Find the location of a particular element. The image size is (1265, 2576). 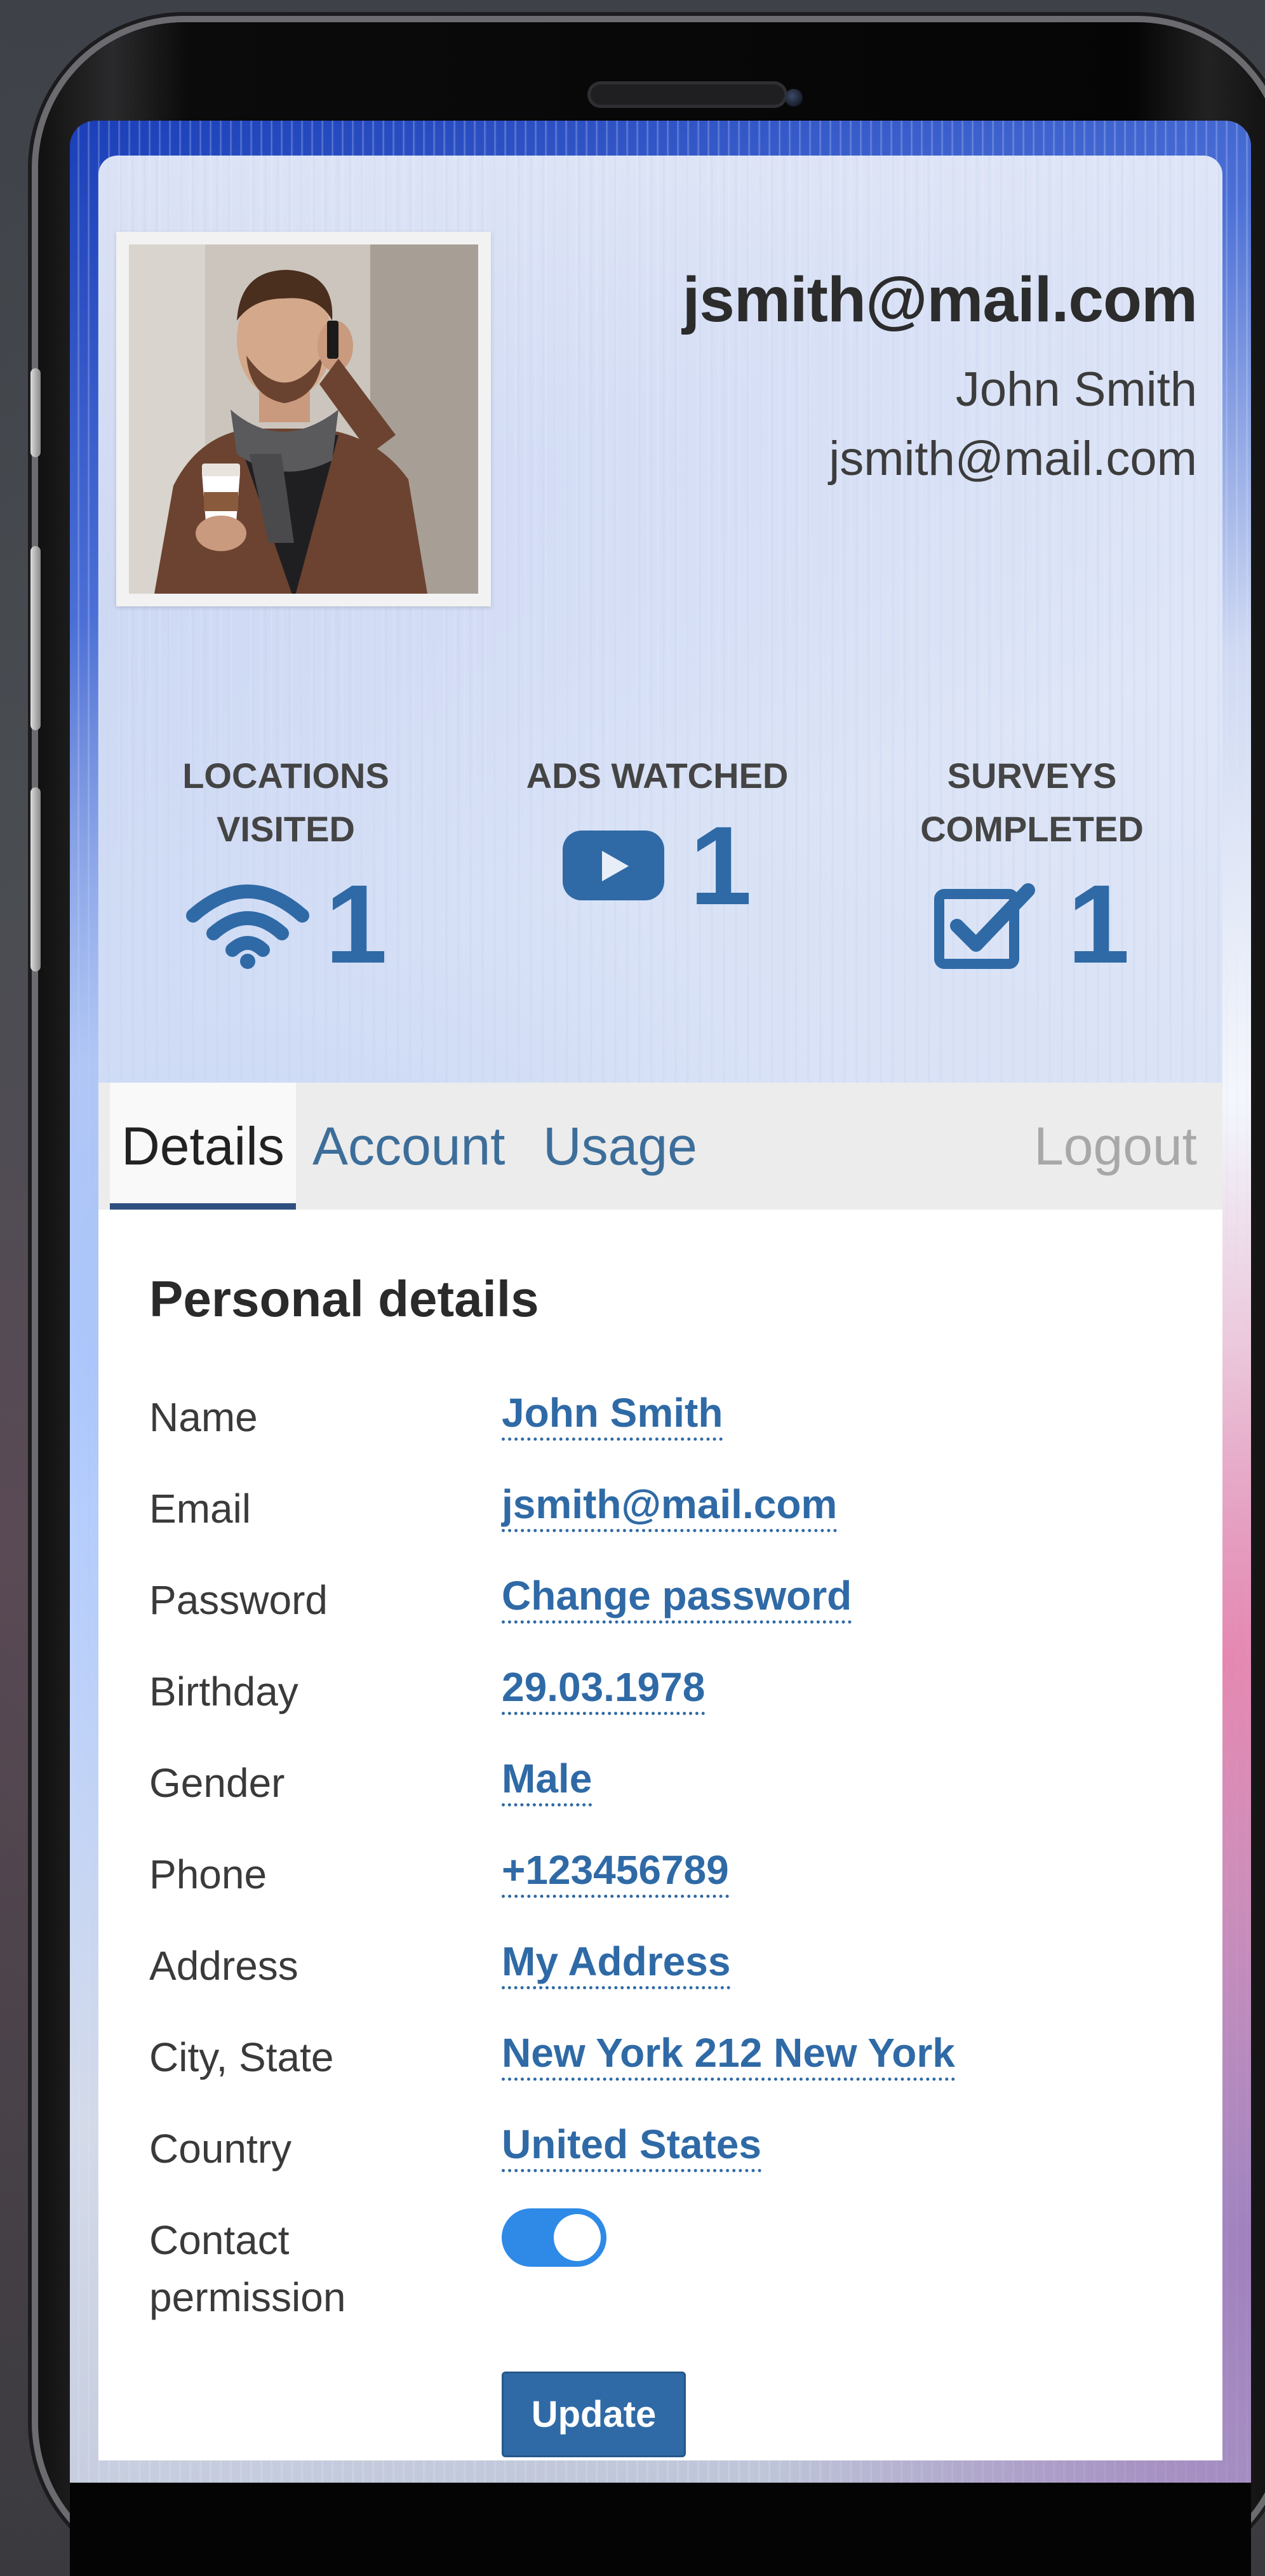

avatar is located at coordinates (303, 419).